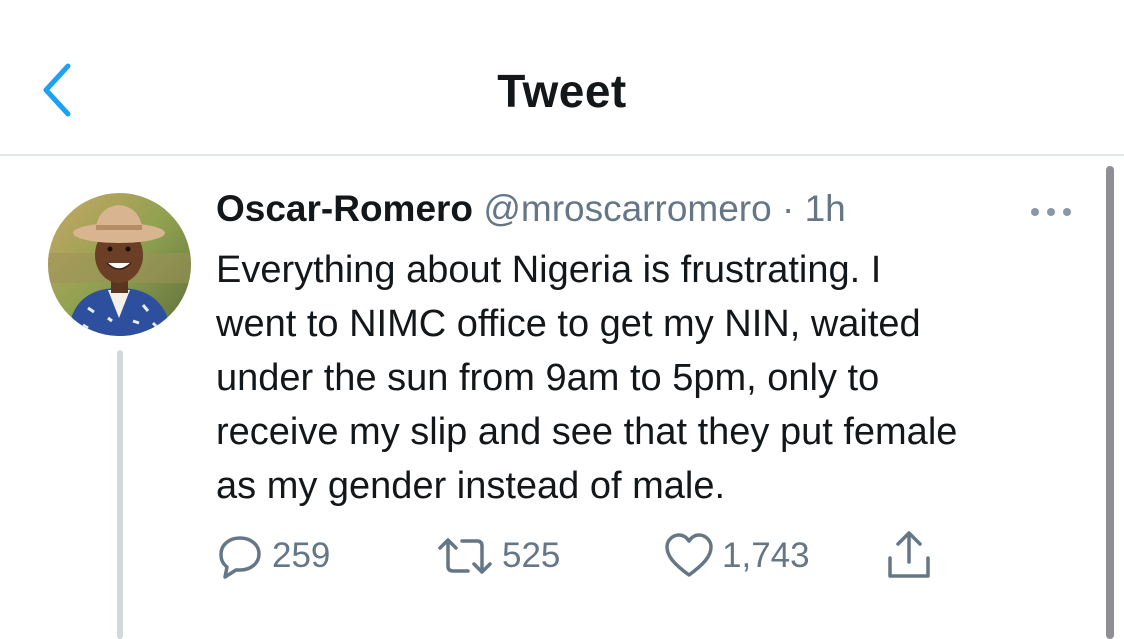  Describe the element at coordinates (471, 486) in the screenshot. I see `tweet-text-line: as my gender instead of male.` at that location.